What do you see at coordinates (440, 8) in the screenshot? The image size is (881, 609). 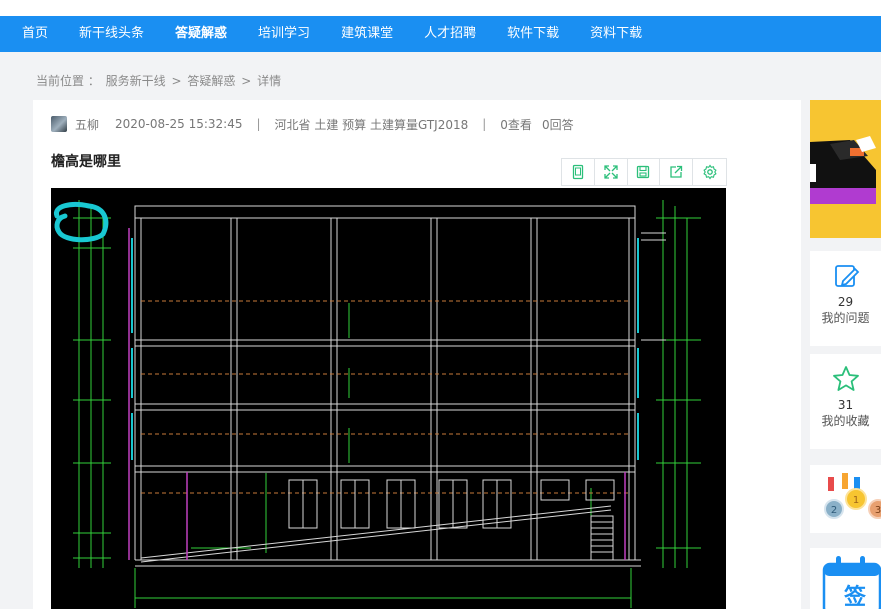 I see `top-strip` at bounding box center [440, 8].